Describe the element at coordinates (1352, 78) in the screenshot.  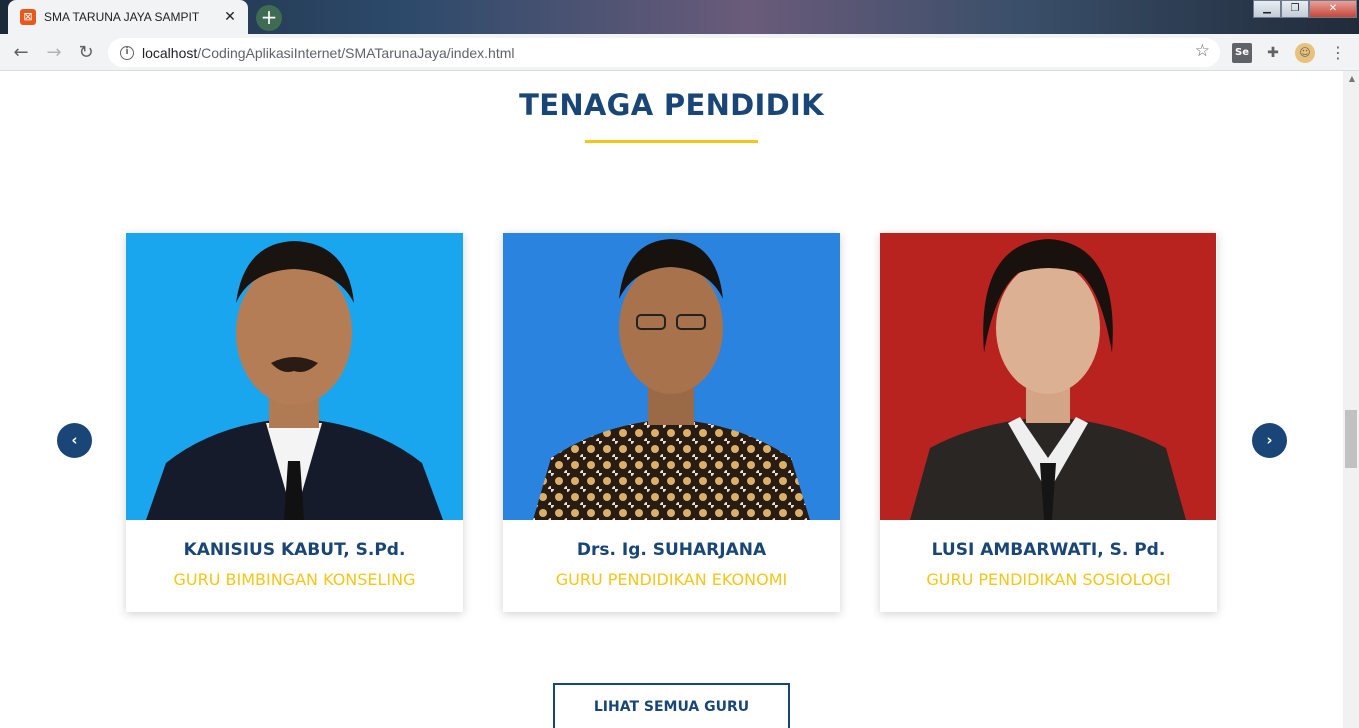
I see `scroll-up-arrow-icon: ▲` at that location.